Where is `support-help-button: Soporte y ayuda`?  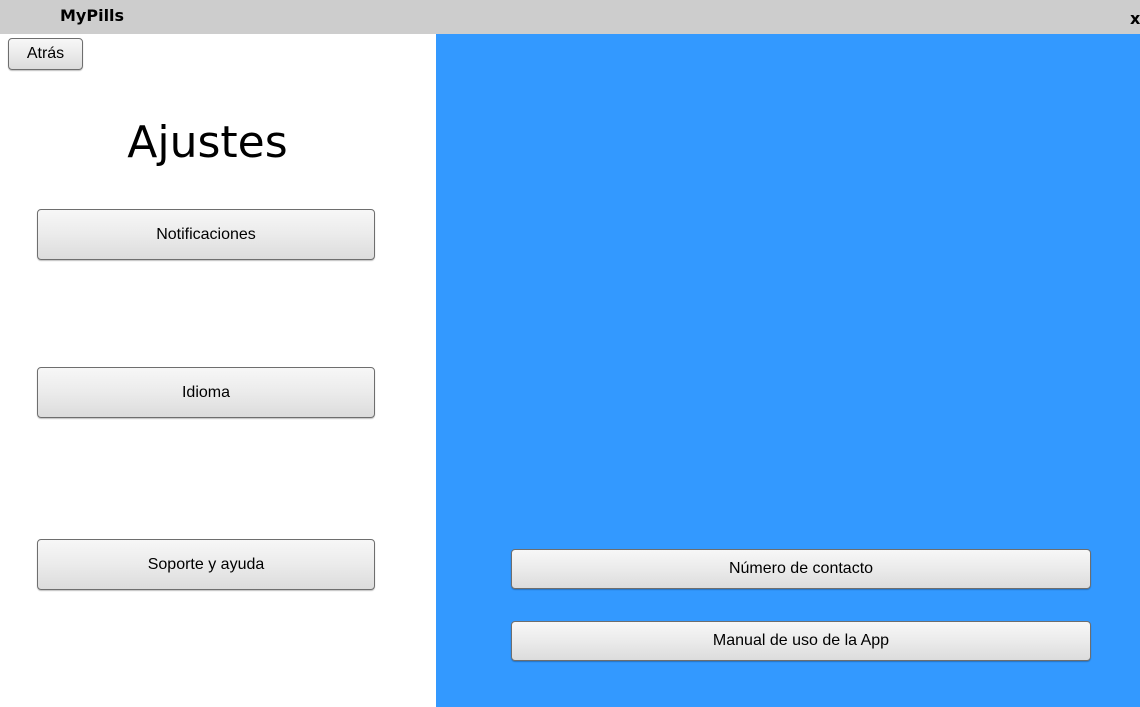
support-help-button: Soporte y ayuda is located at coordinates (206, 564).